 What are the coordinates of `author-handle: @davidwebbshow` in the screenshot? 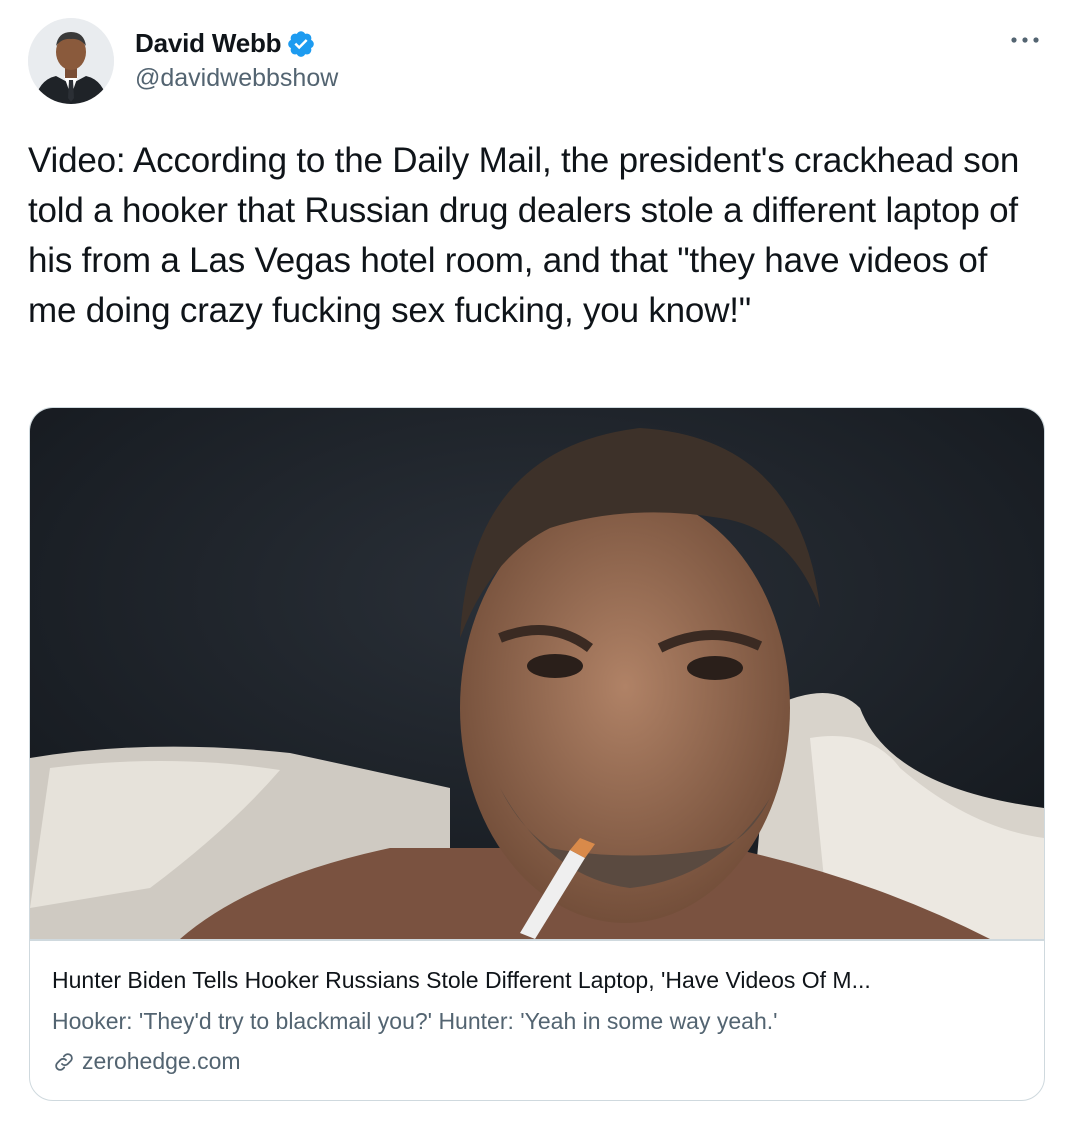 It's located at (236, 78).